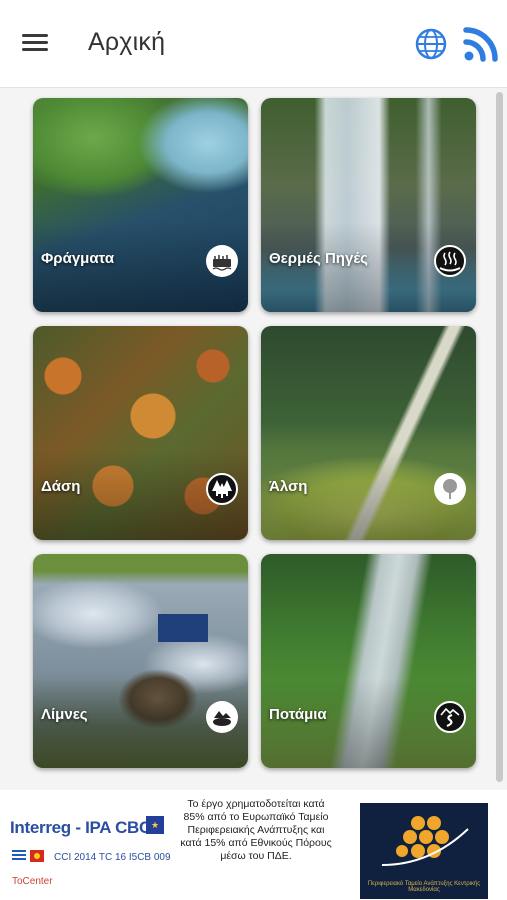 The width and height of the screenshot is (507, 900). Describe the element at coordinates (222, 489) in the screenshot. I see `forest-icon` at that location.